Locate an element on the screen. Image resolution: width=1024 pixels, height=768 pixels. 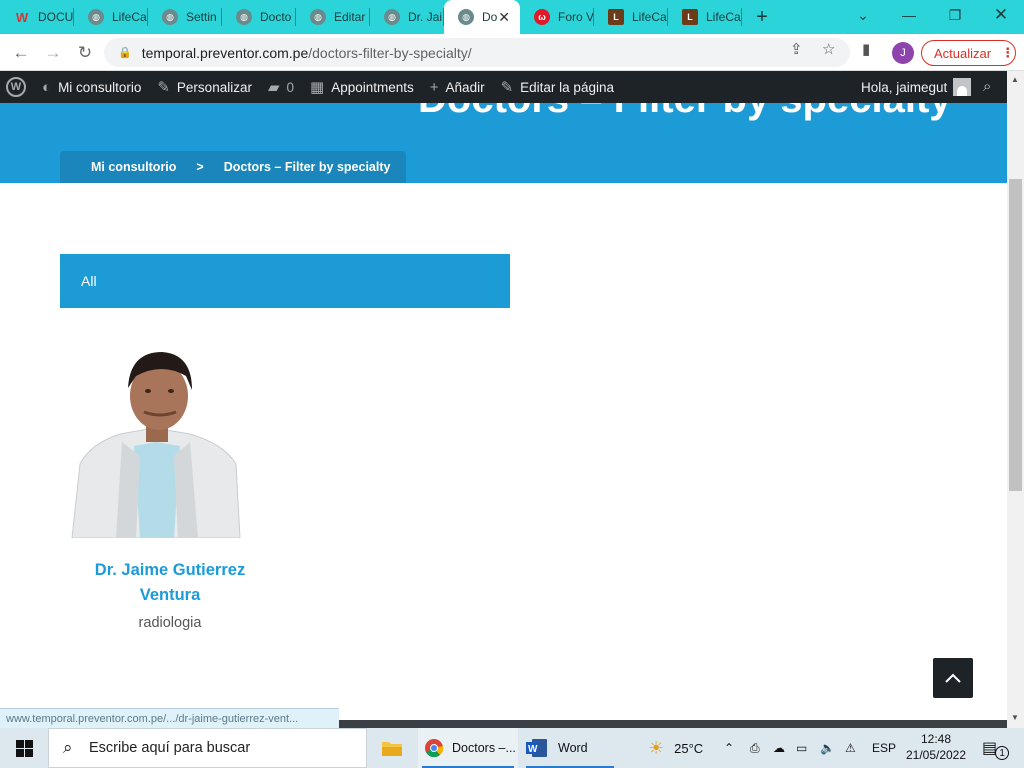
chevron-up-icon is located at coordinates (953, 678).